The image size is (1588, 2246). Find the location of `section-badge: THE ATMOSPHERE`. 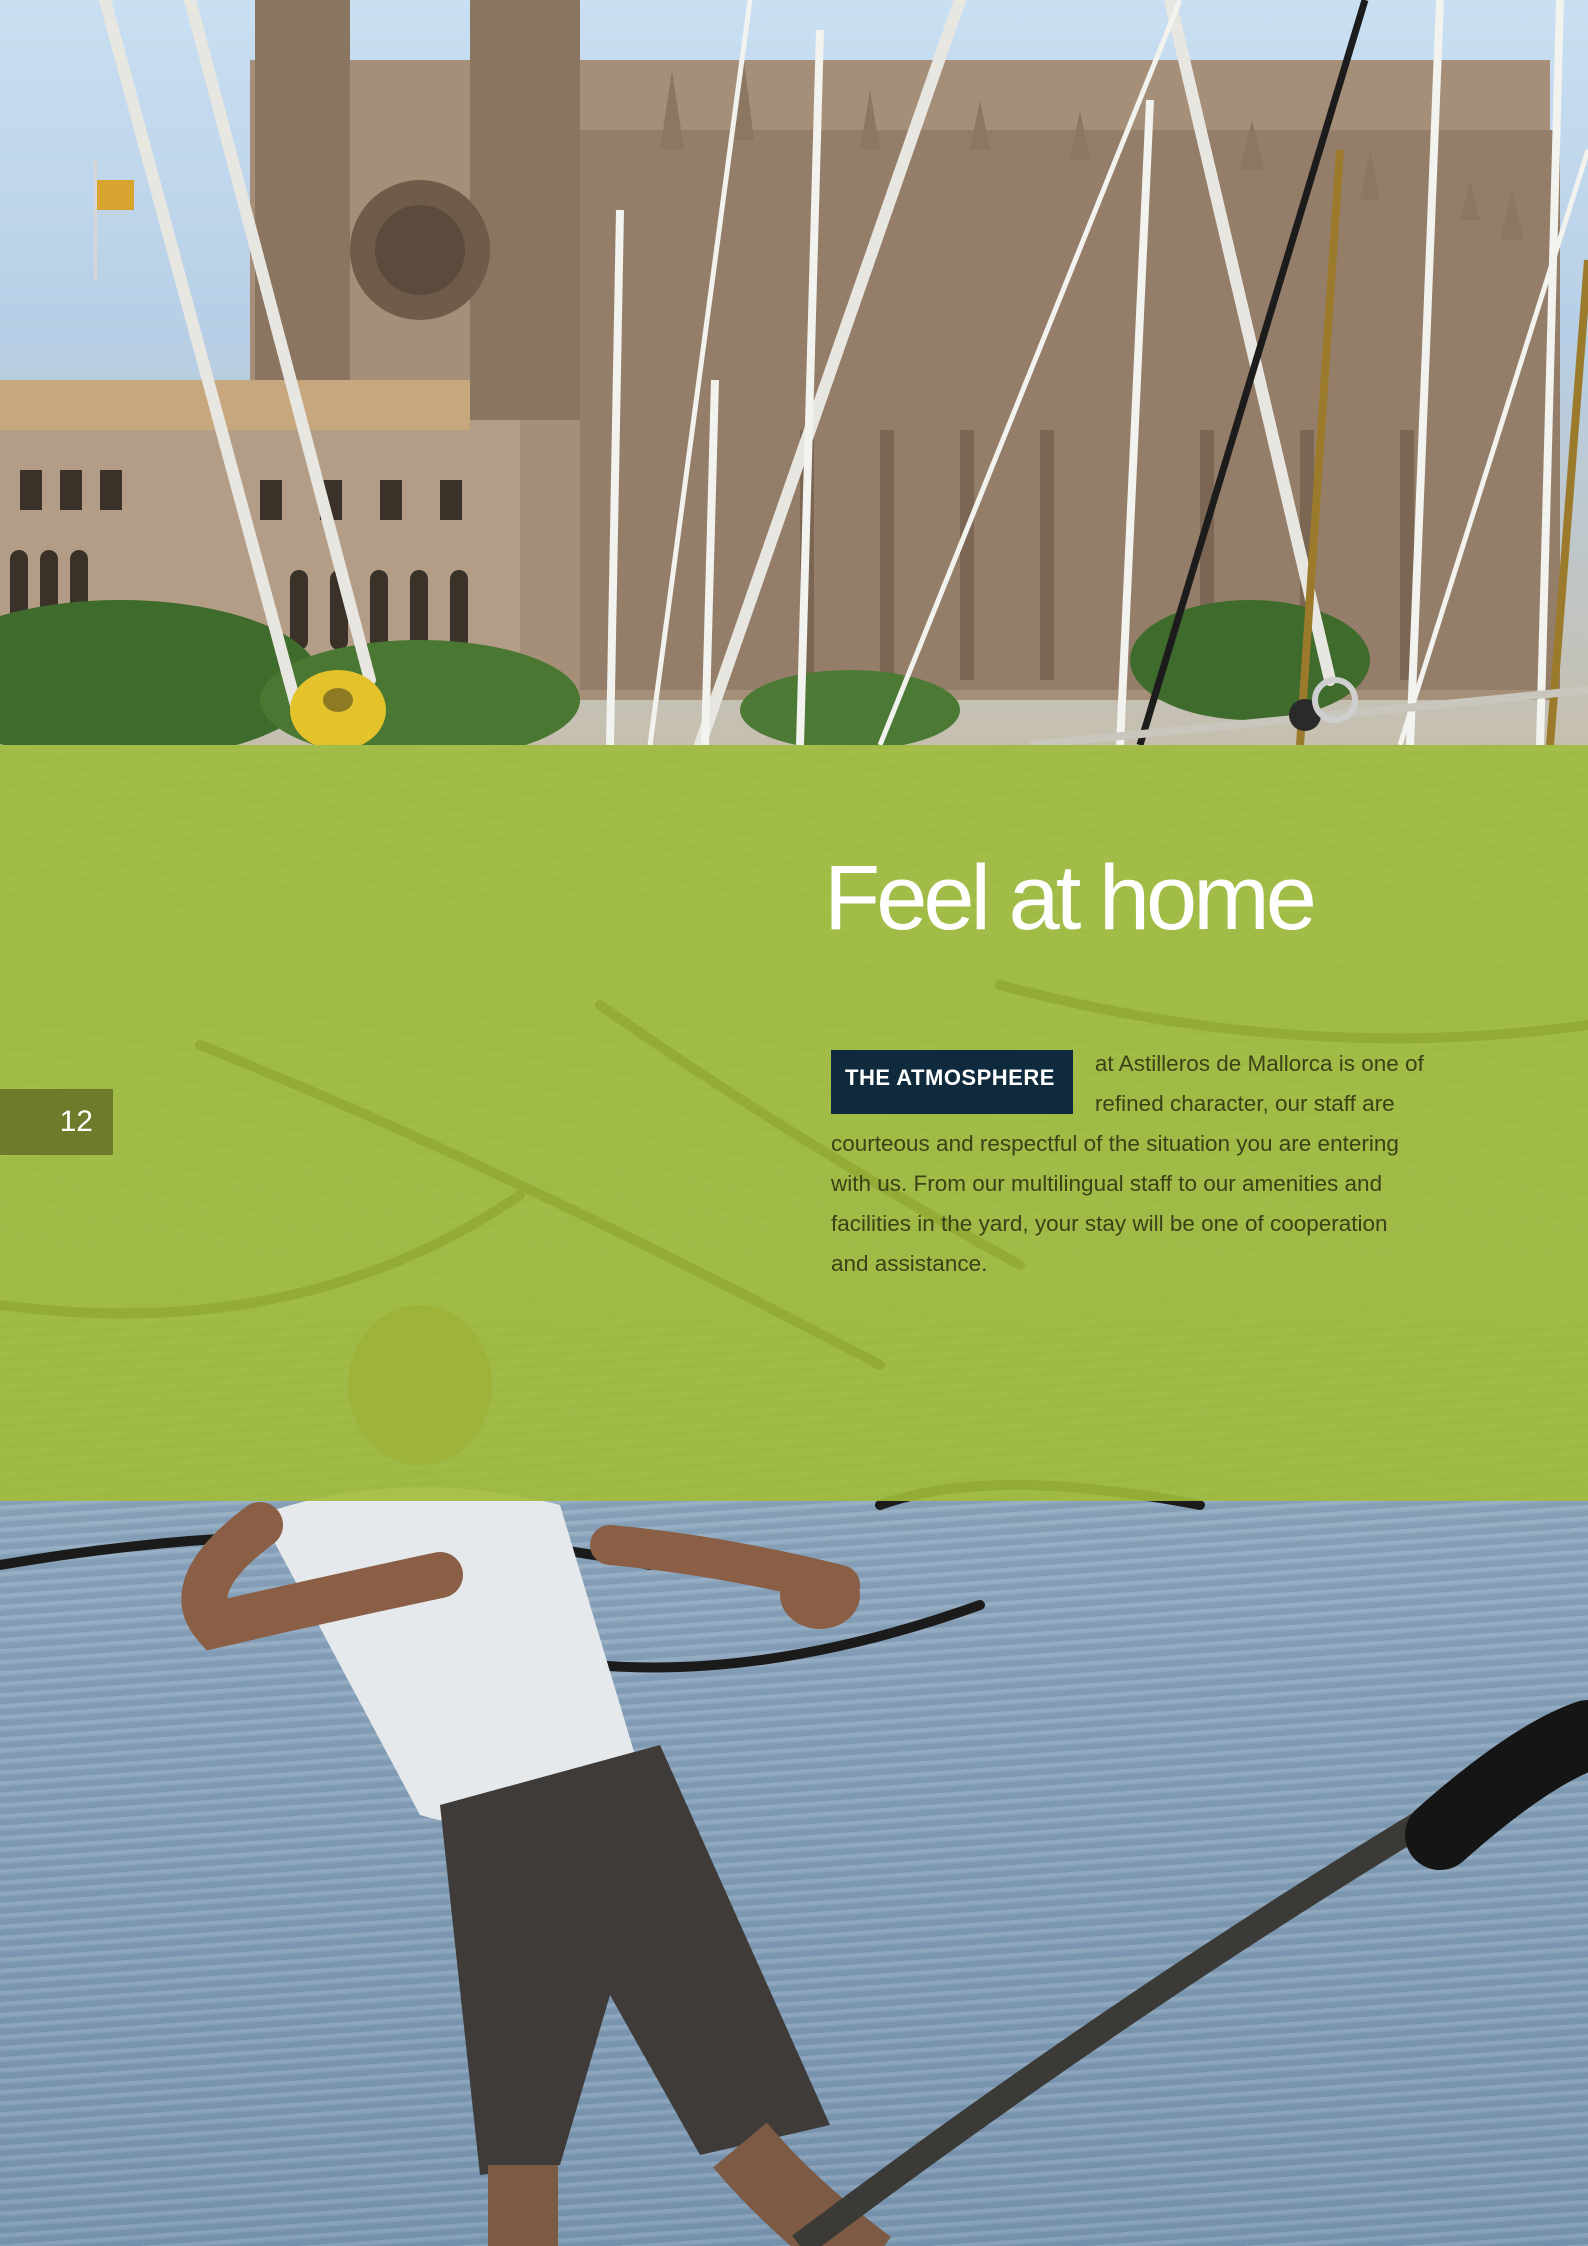

section-badge: THE ATMOSPHERE is located at coordinates (952, 1082).